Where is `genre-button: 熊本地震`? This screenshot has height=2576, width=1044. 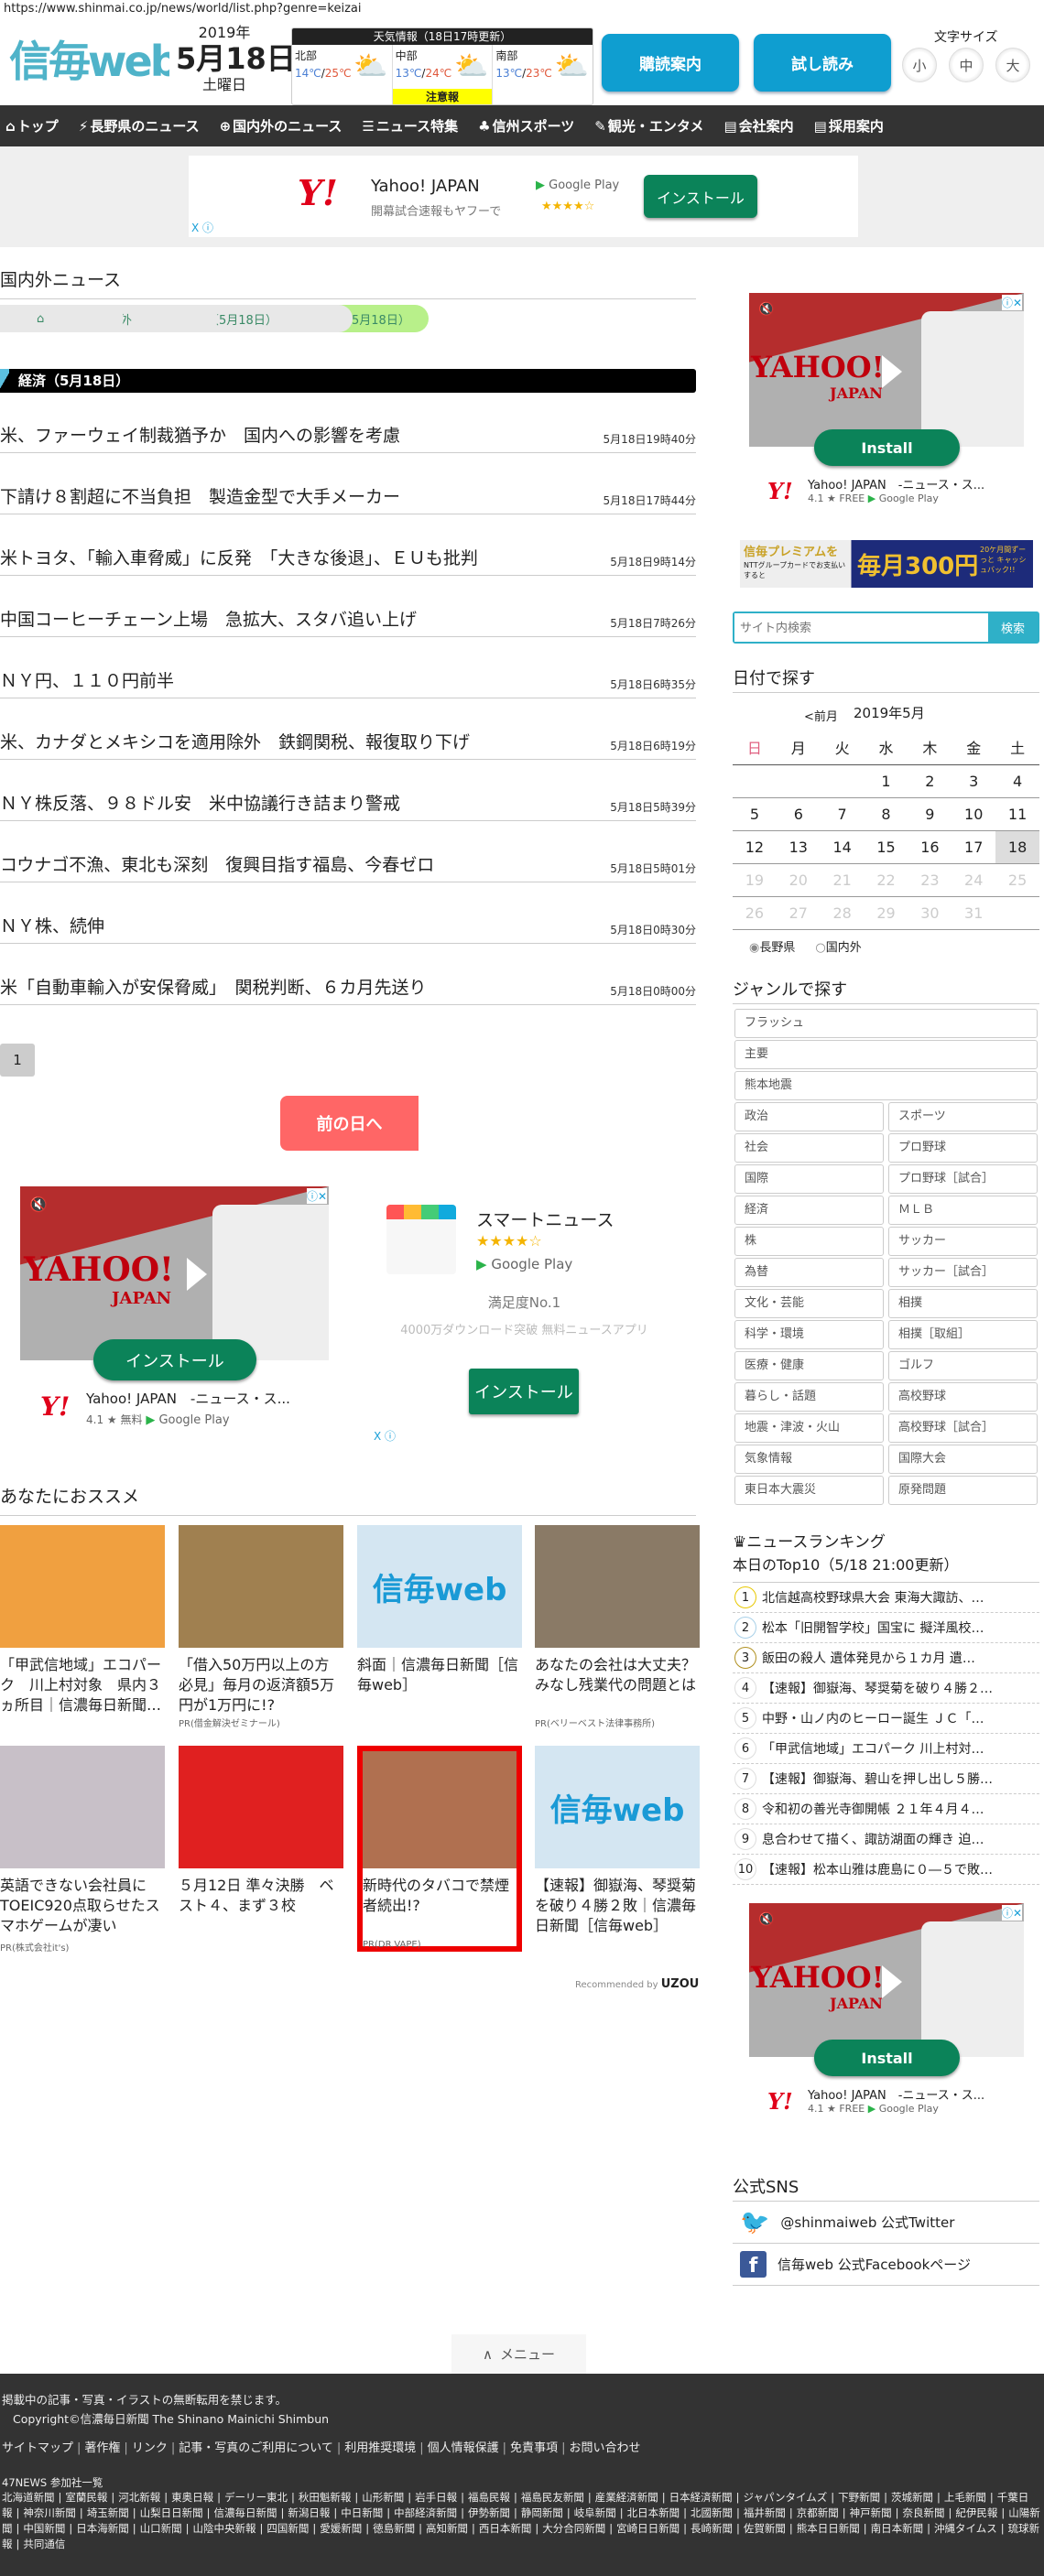 genre-button: 熊本地震 is located at coordinates (886, 1085).